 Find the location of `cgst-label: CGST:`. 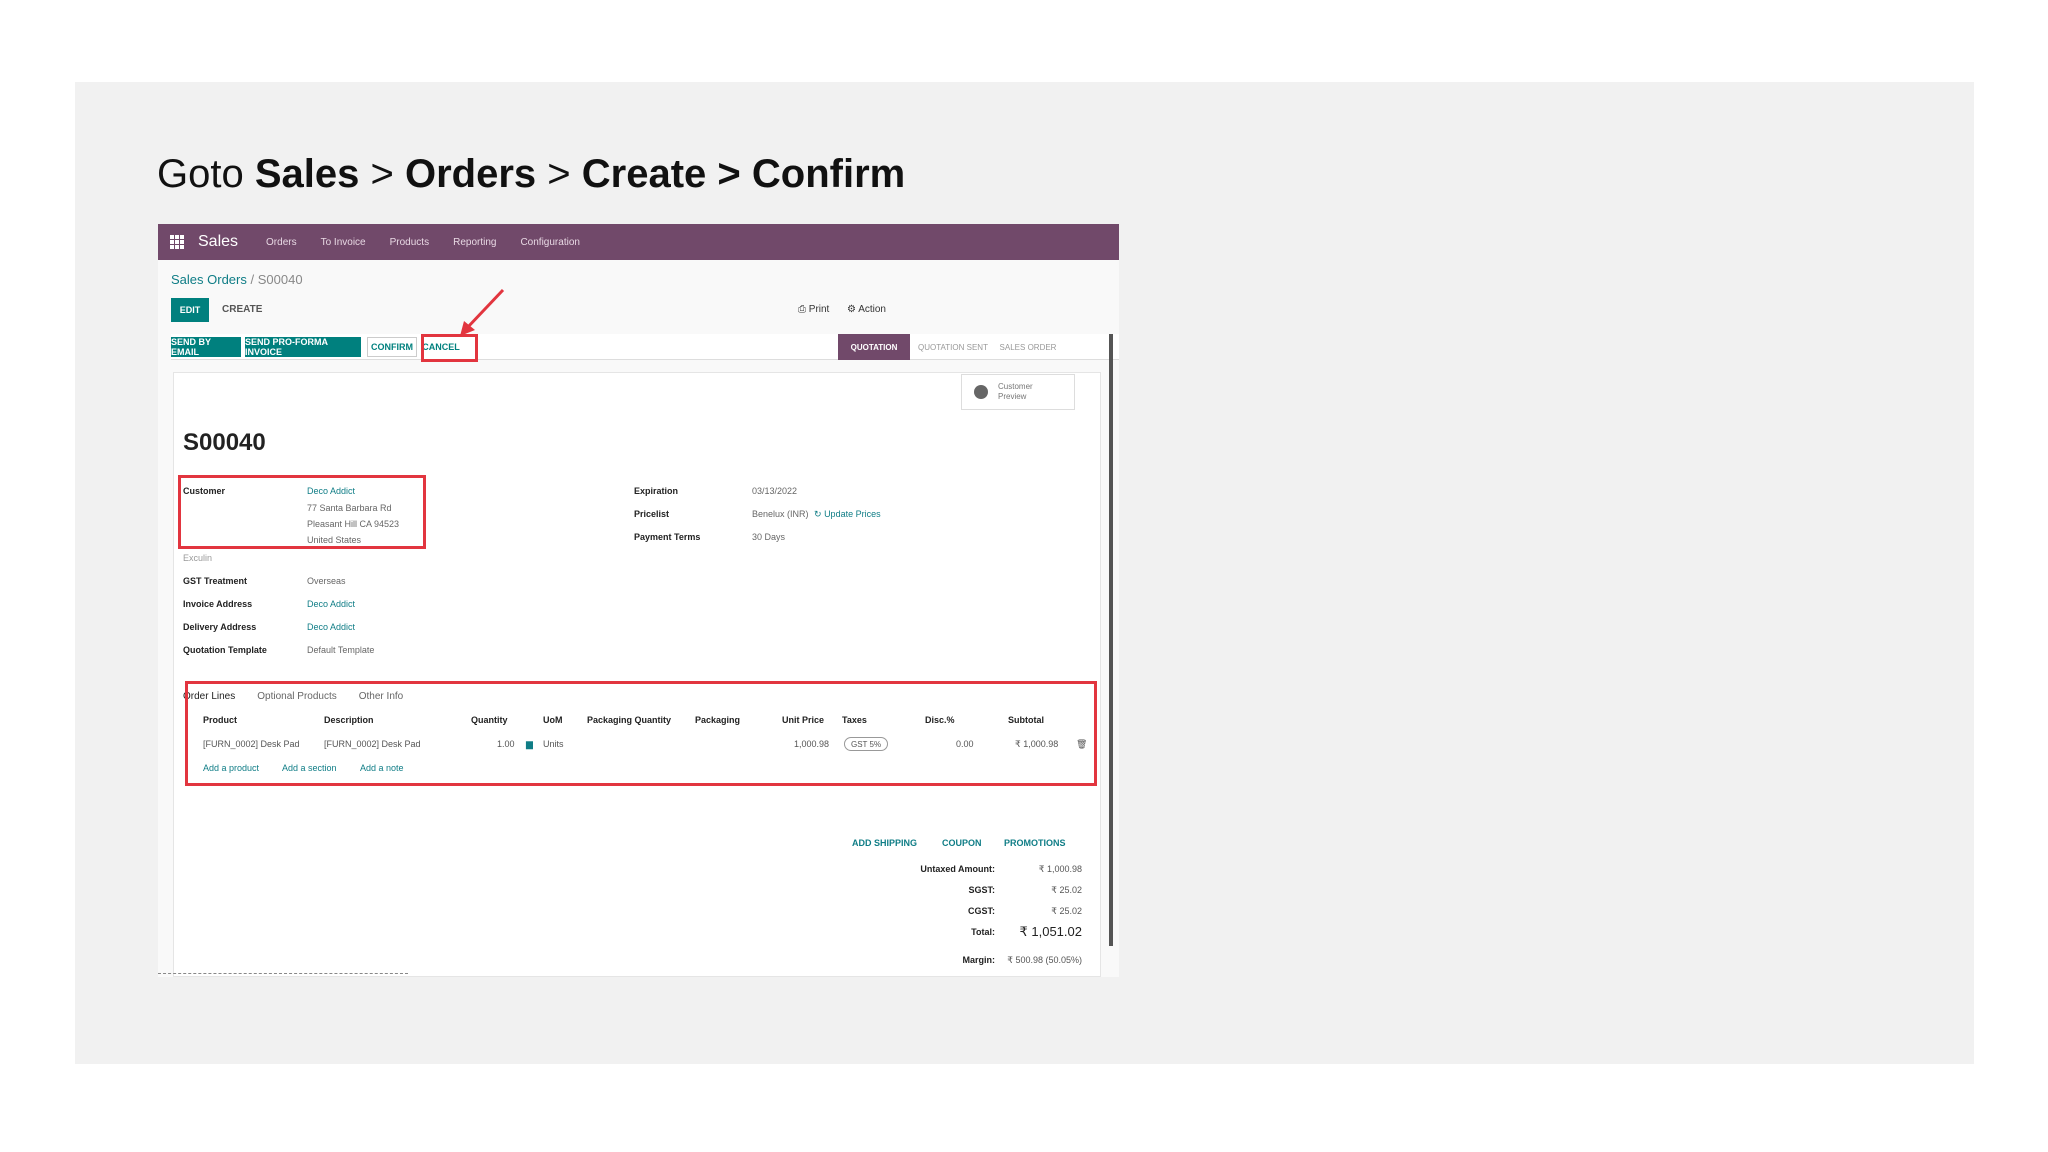

cgst-label: CGST: is located at coordinates (981, 911).